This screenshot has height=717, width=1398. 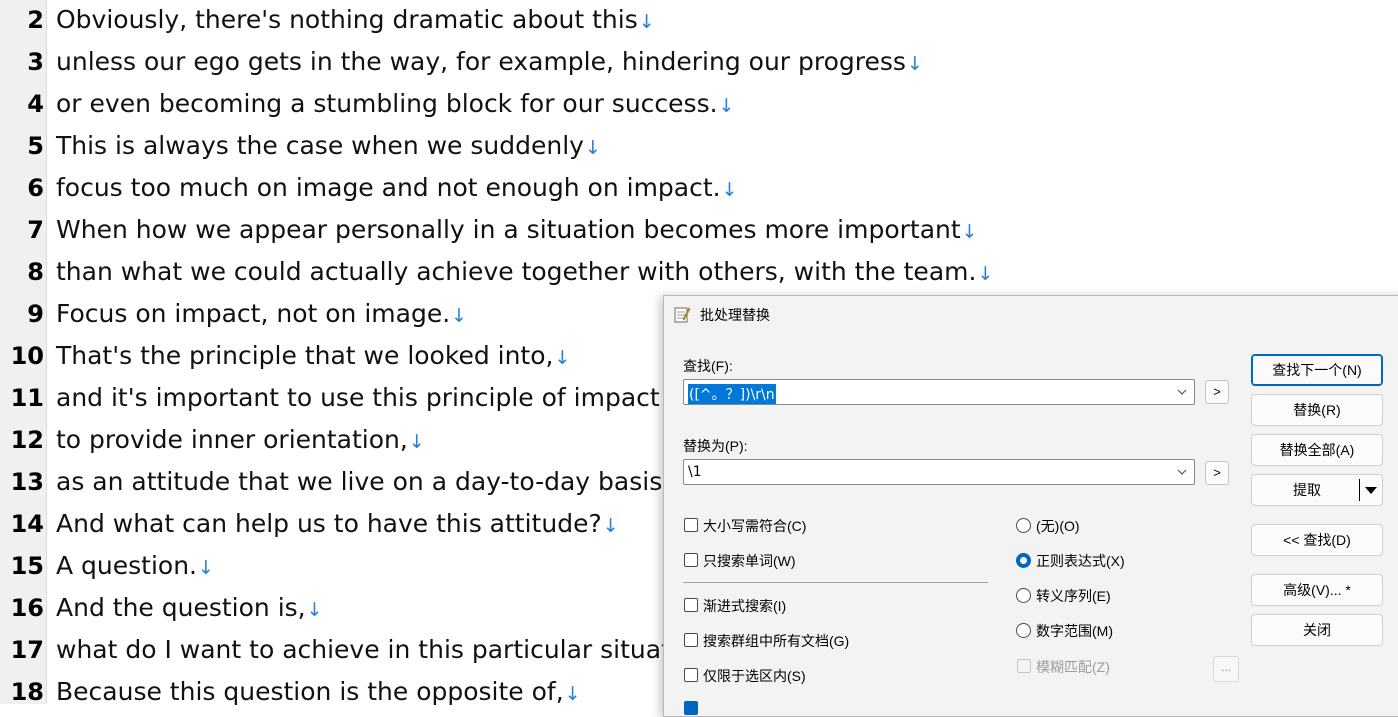 What do you see at coordinates (1023, 595) in the screenshot?
I see `mode-escape-radio` at bounding box center [1023, 595].